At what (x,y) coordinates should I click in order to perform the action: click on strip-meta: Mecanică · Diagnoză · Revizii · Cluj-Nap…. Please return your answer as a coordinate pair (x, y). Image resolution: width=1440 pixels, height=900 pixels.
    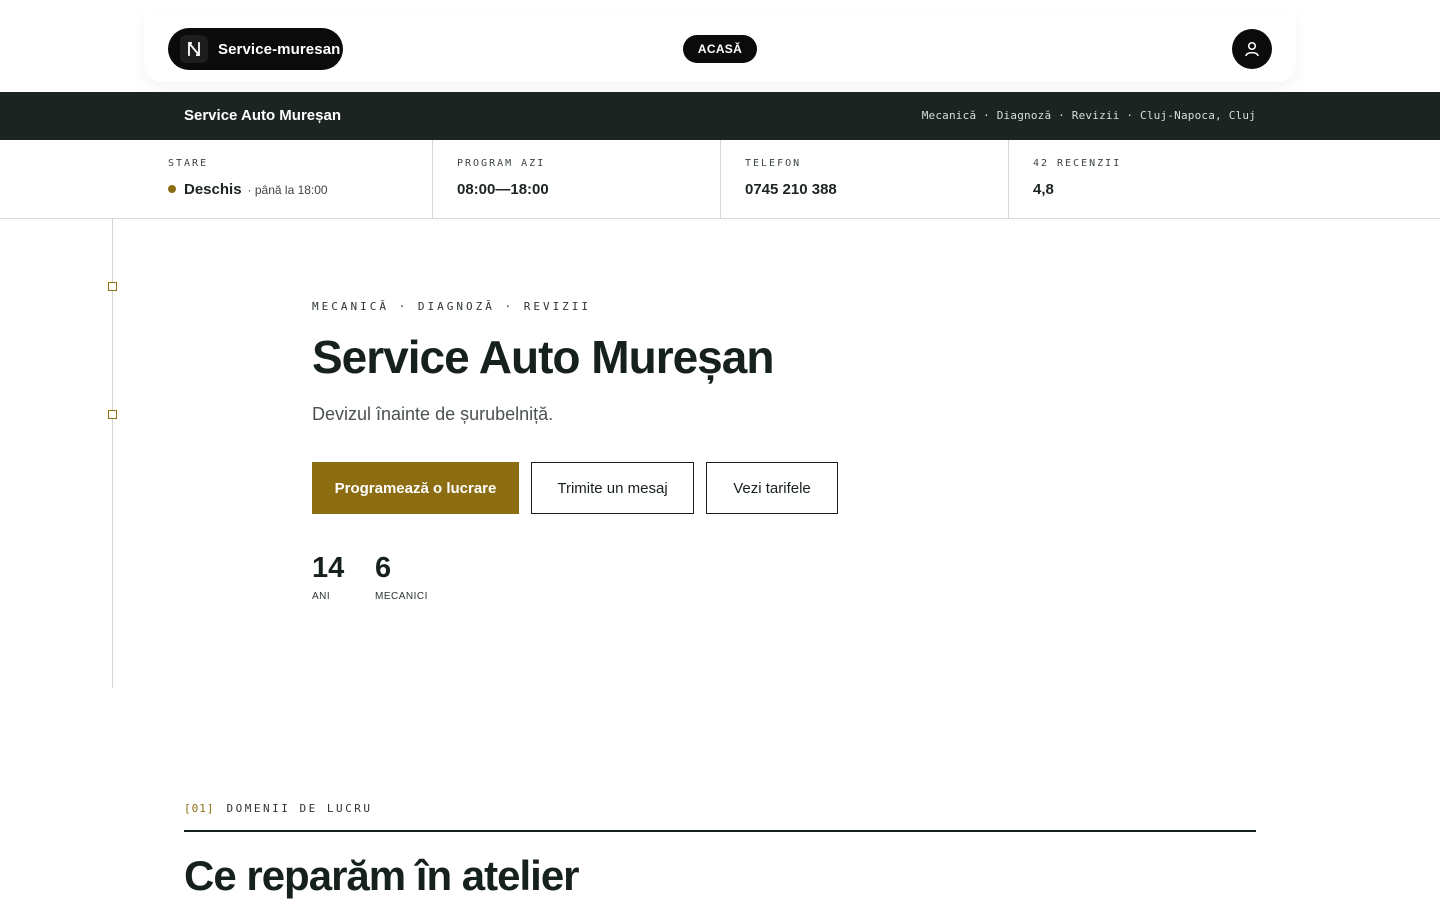
    Looking at the image, I should click on (1088, 115).